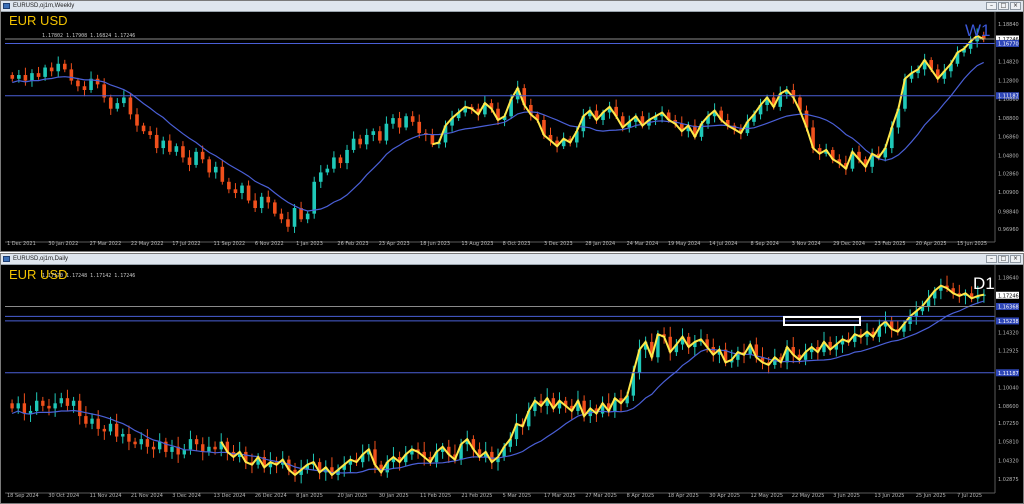 This screenshot has height=504, width=1024. What do you see at coordinates (1008, 334) in the screenshot?
I see `price-axis-label: 1.14320` at bounding box center [1008, 334].